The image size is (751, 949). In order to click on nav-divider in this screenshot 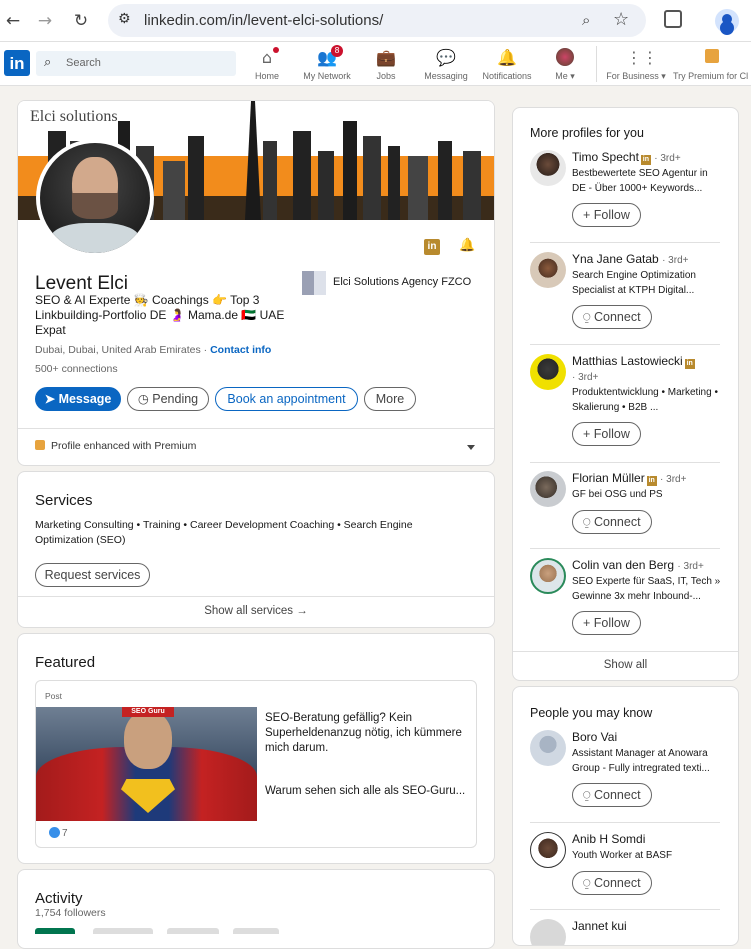, I will do `click(596, 64)`.